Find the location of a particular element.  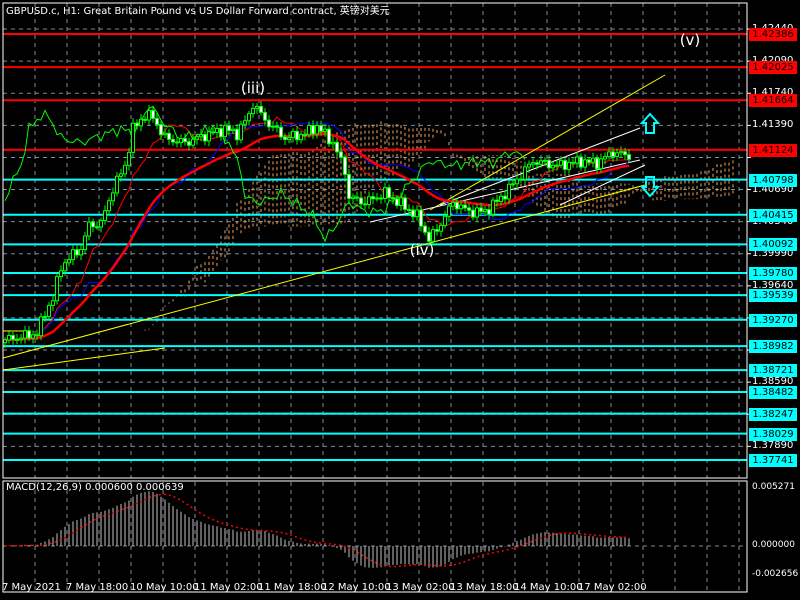

level-price-label: 1.40415 is located at coordinates (773, 215).